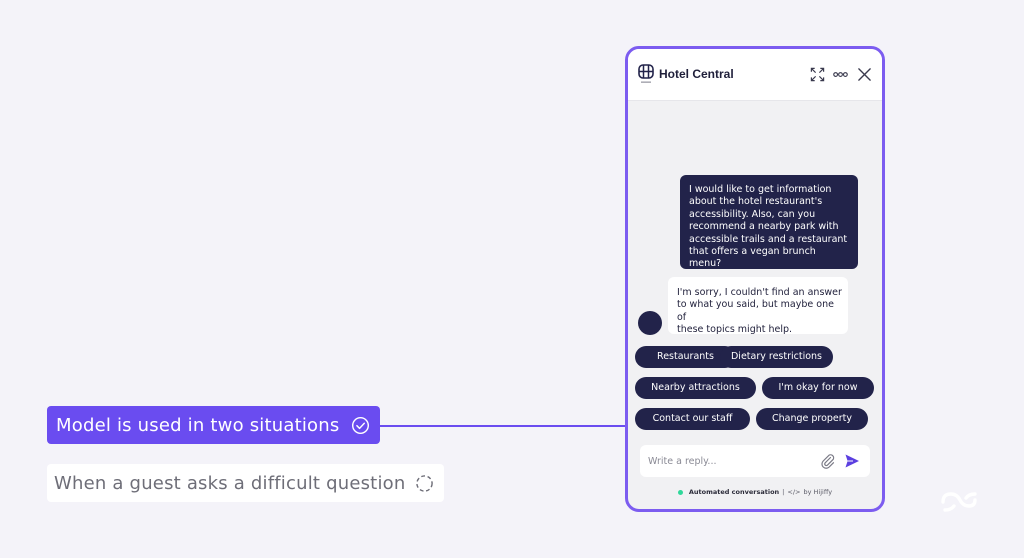 The image size is (1024, 558). Describe the element at coordinates (360, 425) in the screenshot. I see `check-circle-icon` at that location.